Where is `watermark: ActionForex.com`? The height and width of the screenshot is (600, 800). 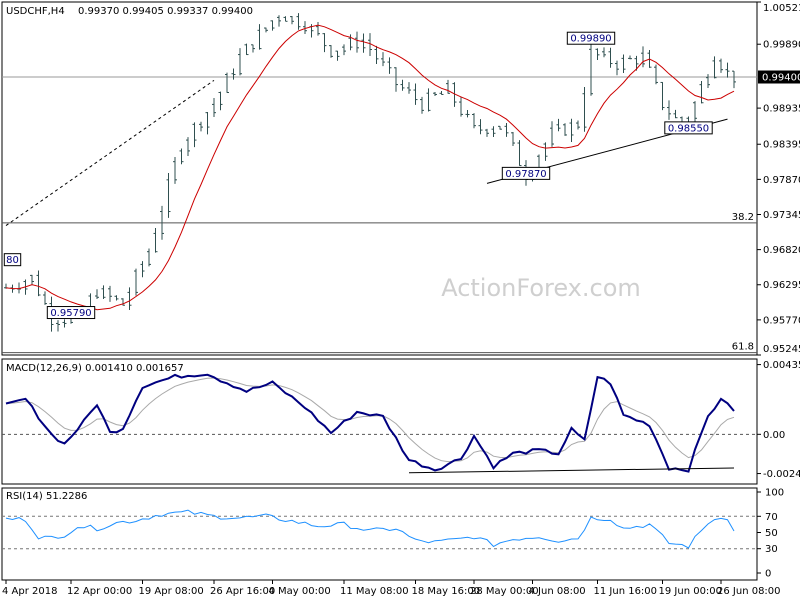
watermark: ActionForex.com is located at coordinates (541, 288).